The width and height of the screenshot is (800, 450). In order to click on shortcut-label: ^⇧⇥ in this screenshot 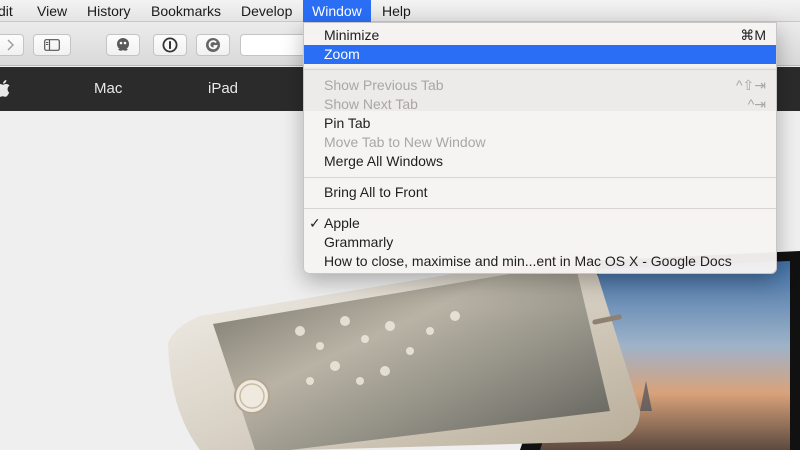, I will do `click(750, 85)`.